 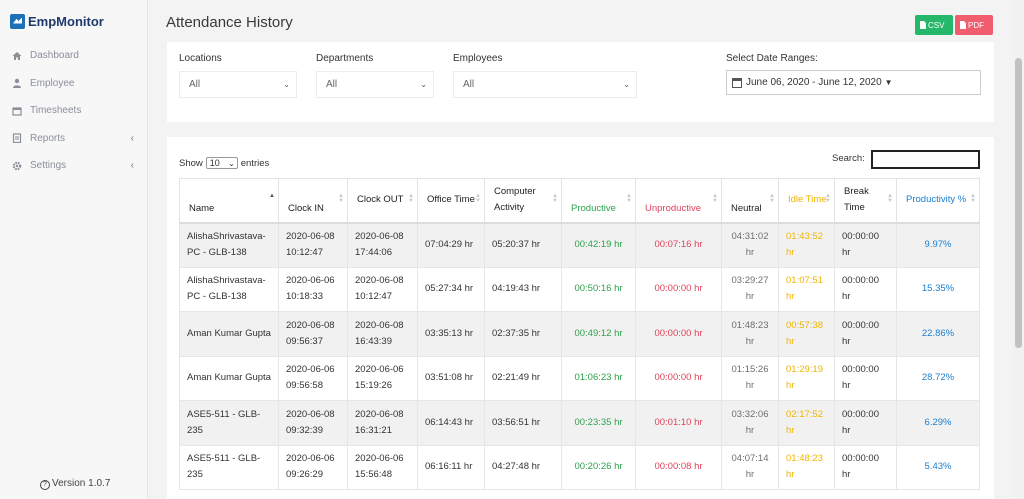 I want to click on cell-neutral: 03:32:06 hr, so click(x=750, y=423).